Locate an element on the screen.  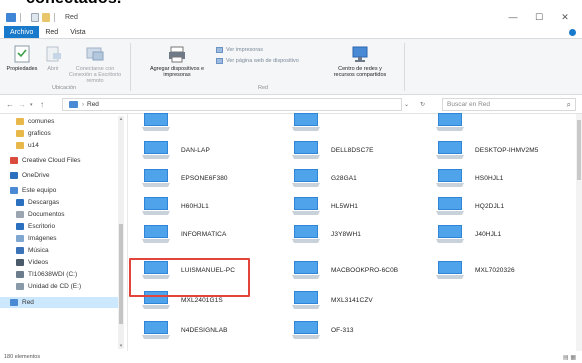
nav-item: OneDrive is located at coordinates (59, 175).